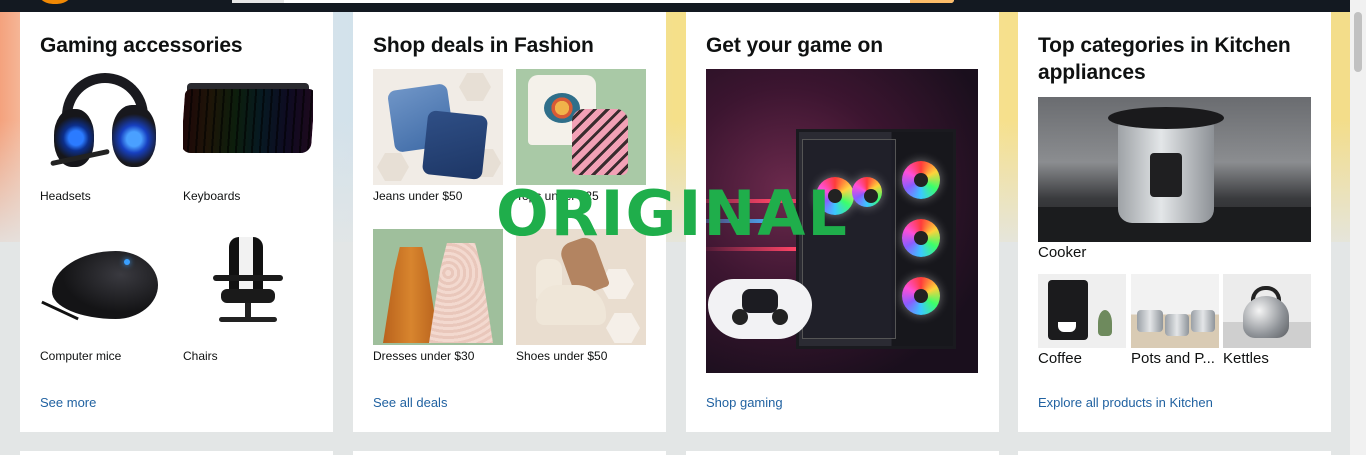  Describe the element at coordinates (1174, 169) in the screenshot. I see `pressure-cooker-image` at that location.